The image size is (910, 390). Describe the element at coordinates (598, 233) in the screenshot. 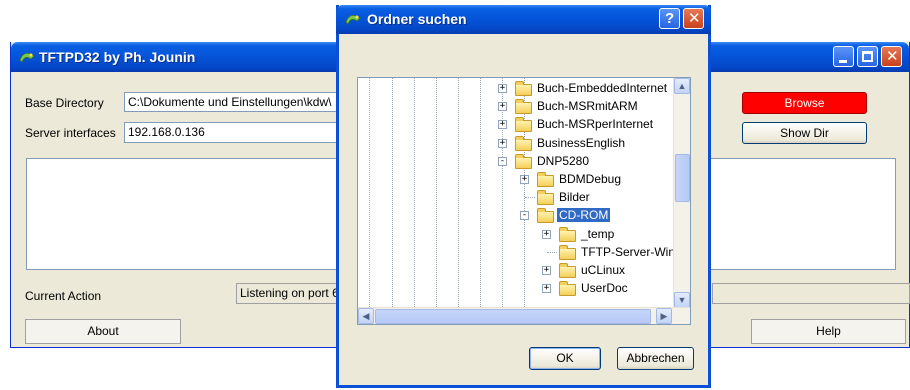

I see `tree-item-label: _temp` at that location.